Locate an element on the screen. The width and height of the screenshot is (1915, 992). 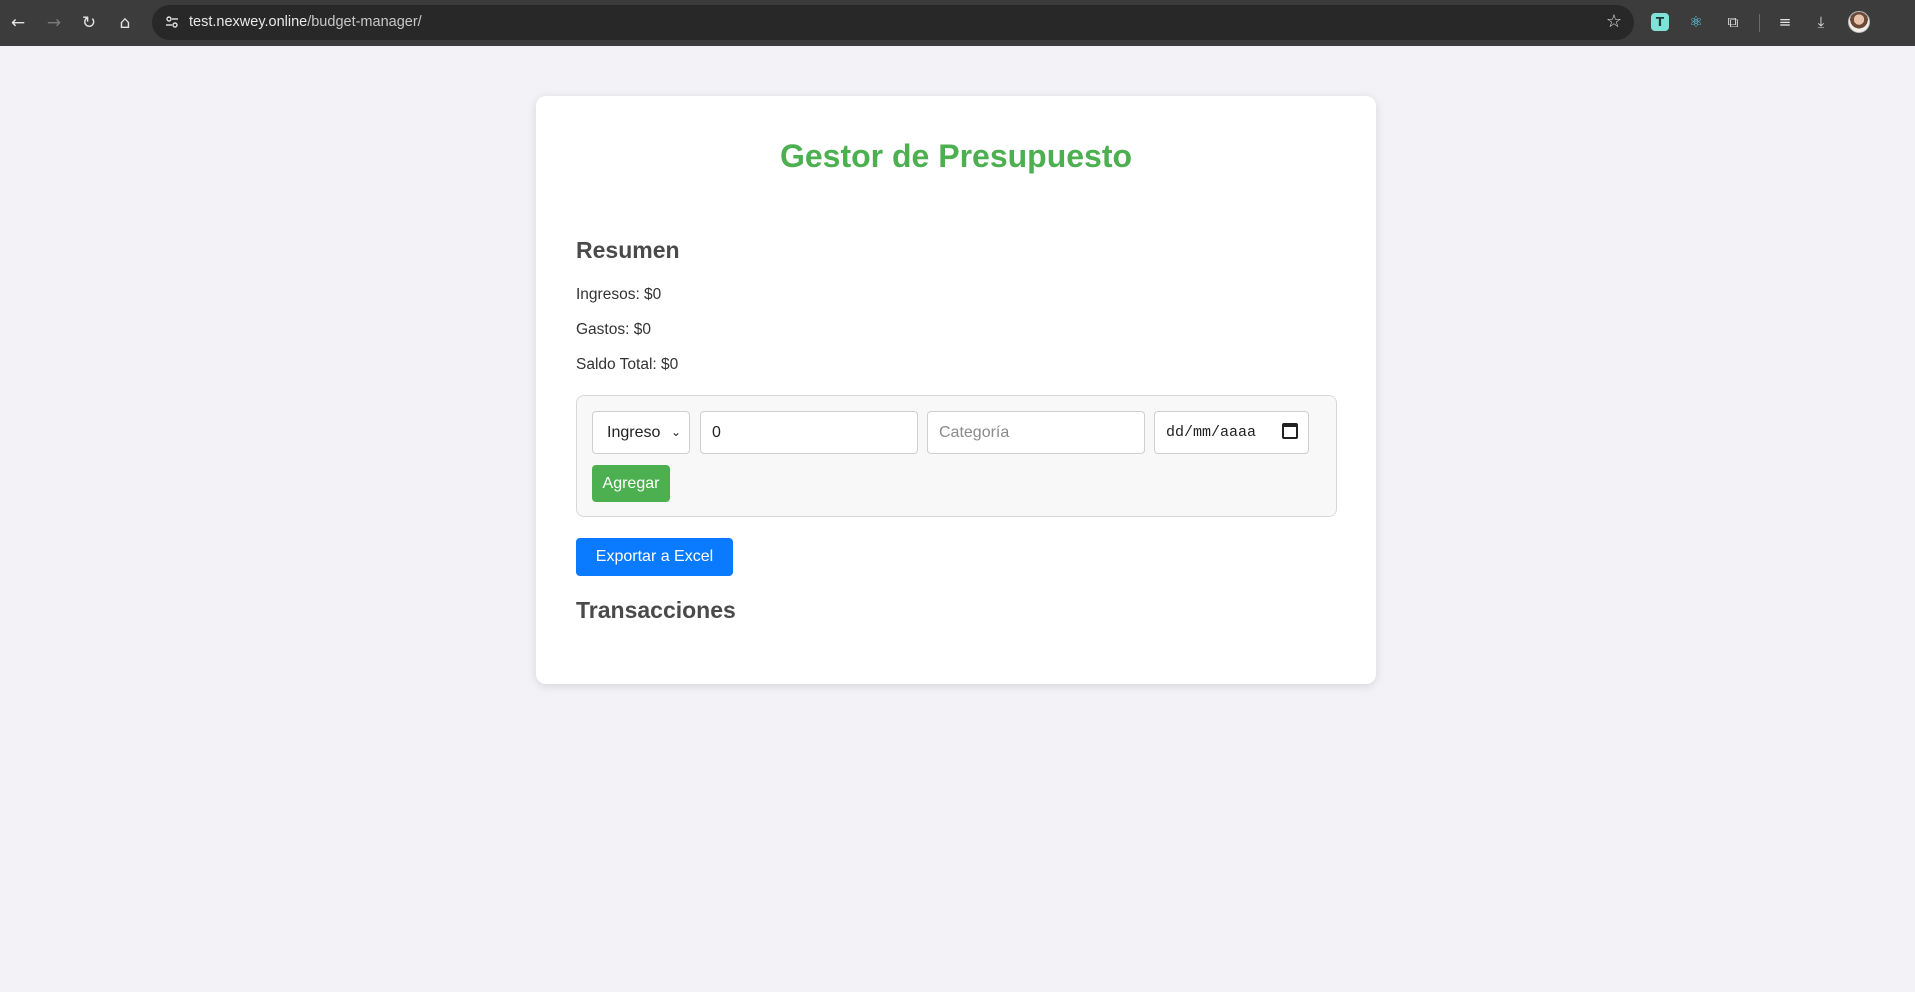
balance-total: Saldo Total: $0 is located at coordinates (627, 364).